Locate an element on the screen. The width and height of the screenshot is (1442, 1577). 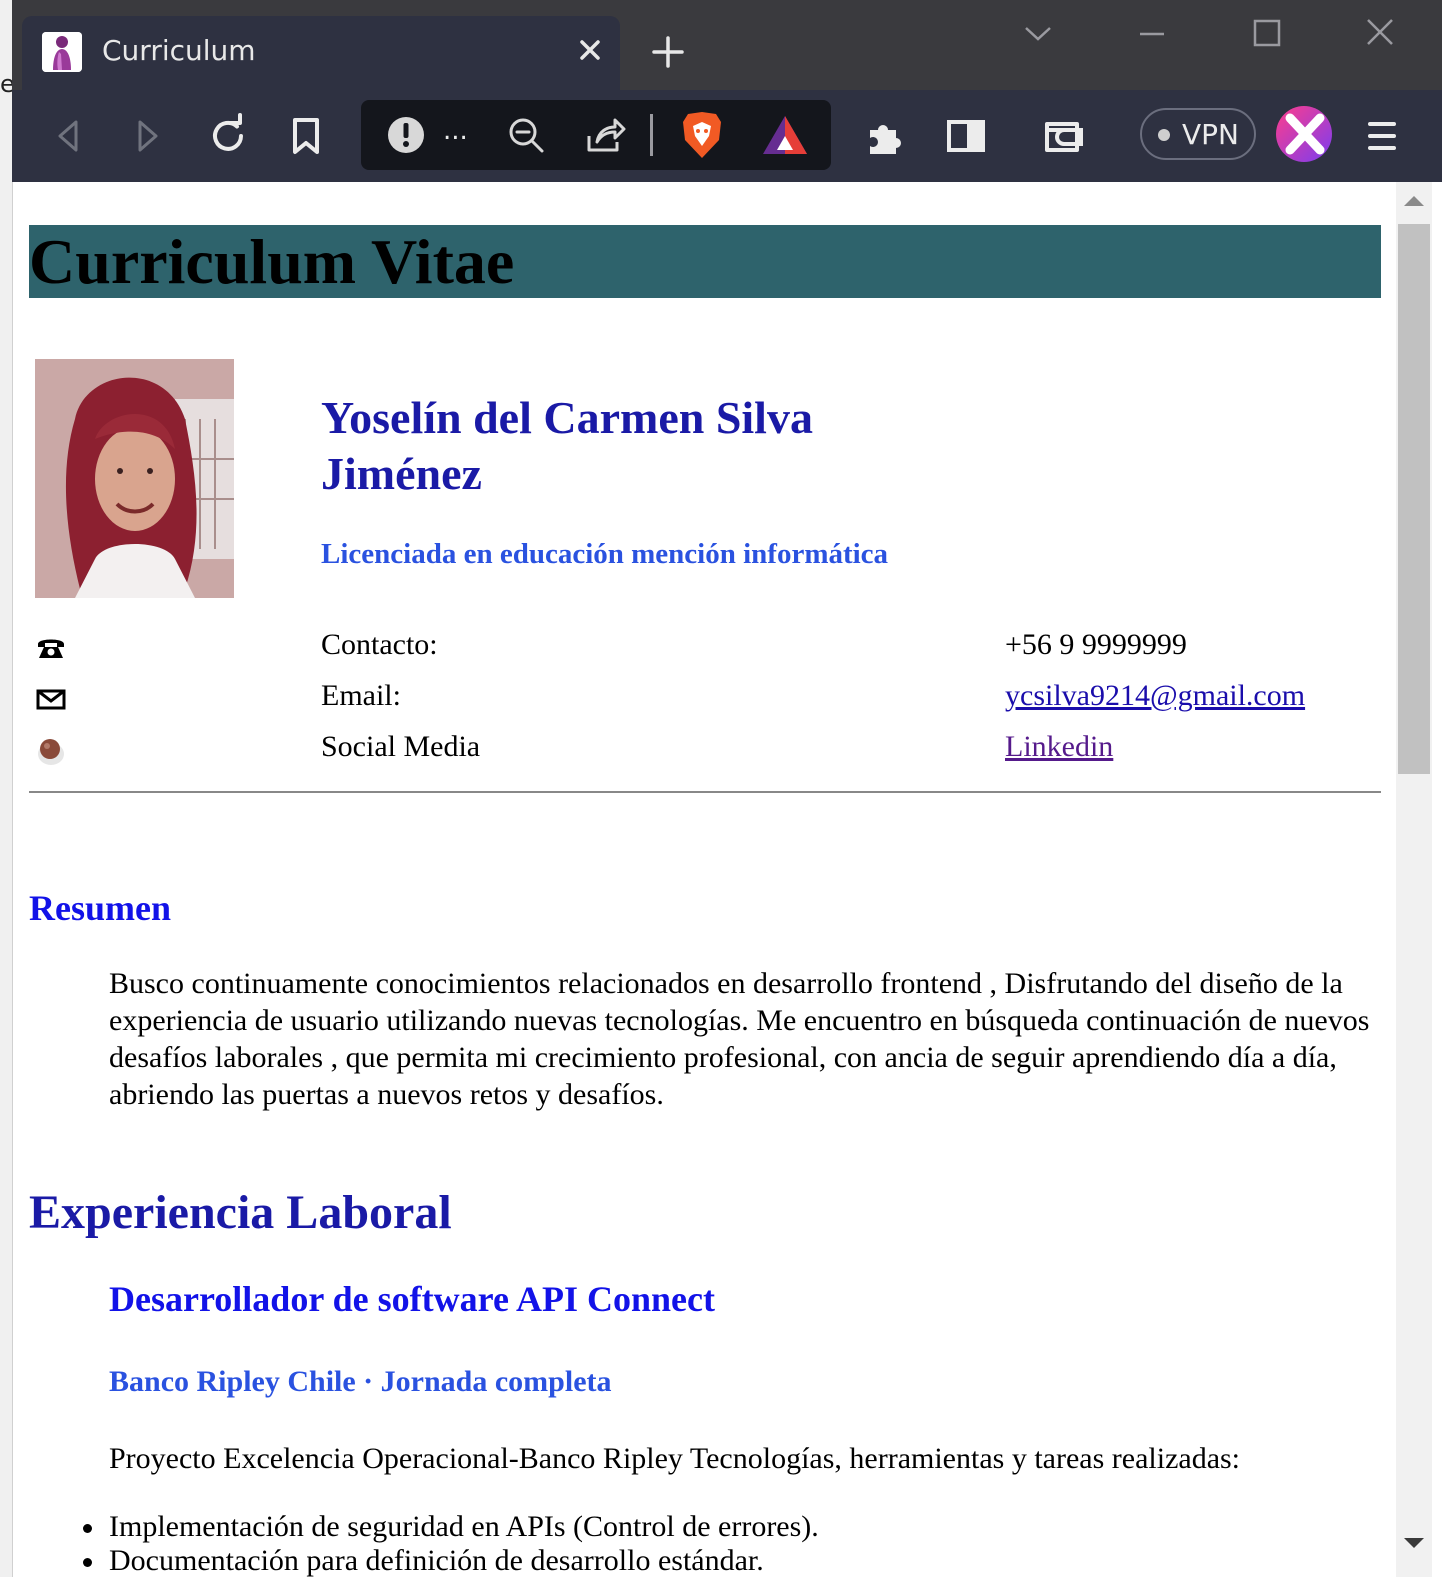
maximize-icon is located at coordinates (1266, 34).